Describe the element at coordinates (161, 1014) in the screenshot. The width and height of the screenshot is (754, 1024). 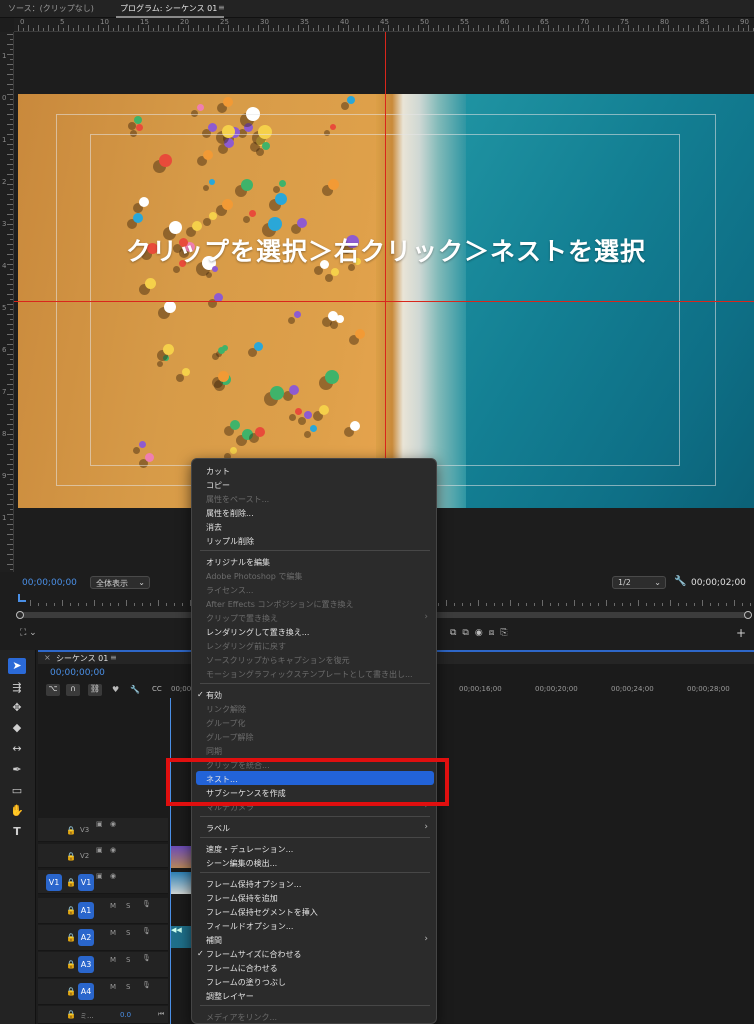
I see `mix-playback-icon: ⏮` at that location.